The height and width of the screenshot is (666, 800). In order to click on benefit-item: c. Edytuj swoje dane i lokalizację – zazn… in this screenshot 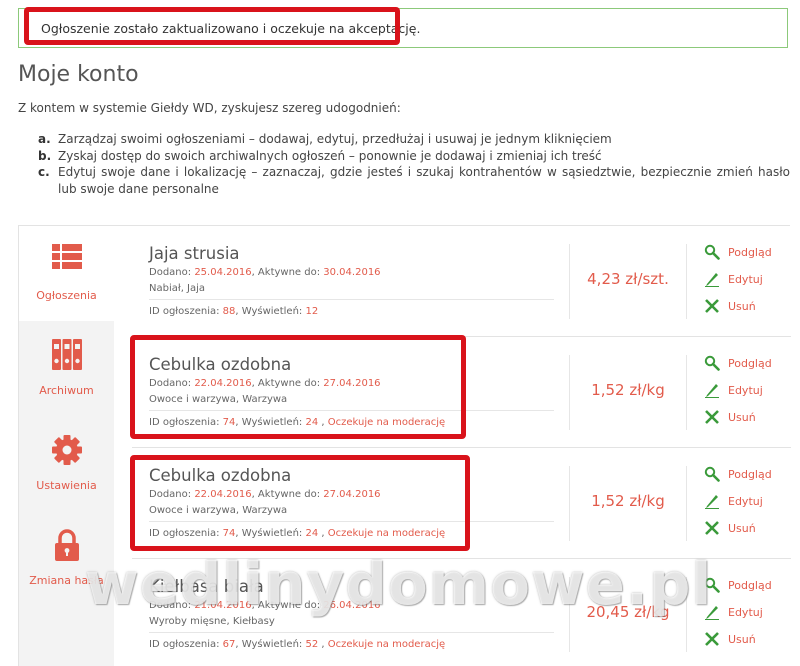, I will do `click(414, 180)`.